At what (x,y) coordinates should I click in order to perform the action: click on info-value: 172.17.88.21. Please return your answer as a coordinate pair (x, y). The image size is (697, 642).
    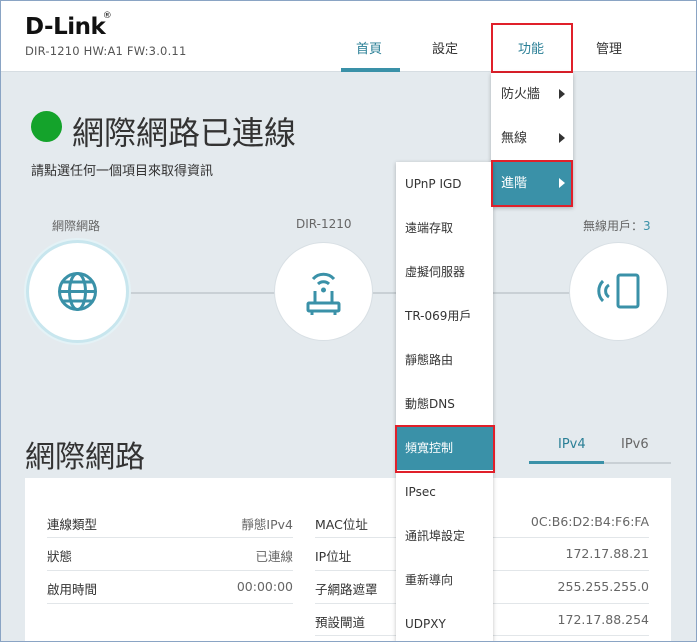
    Looking at the image, I should click on (607, 553).